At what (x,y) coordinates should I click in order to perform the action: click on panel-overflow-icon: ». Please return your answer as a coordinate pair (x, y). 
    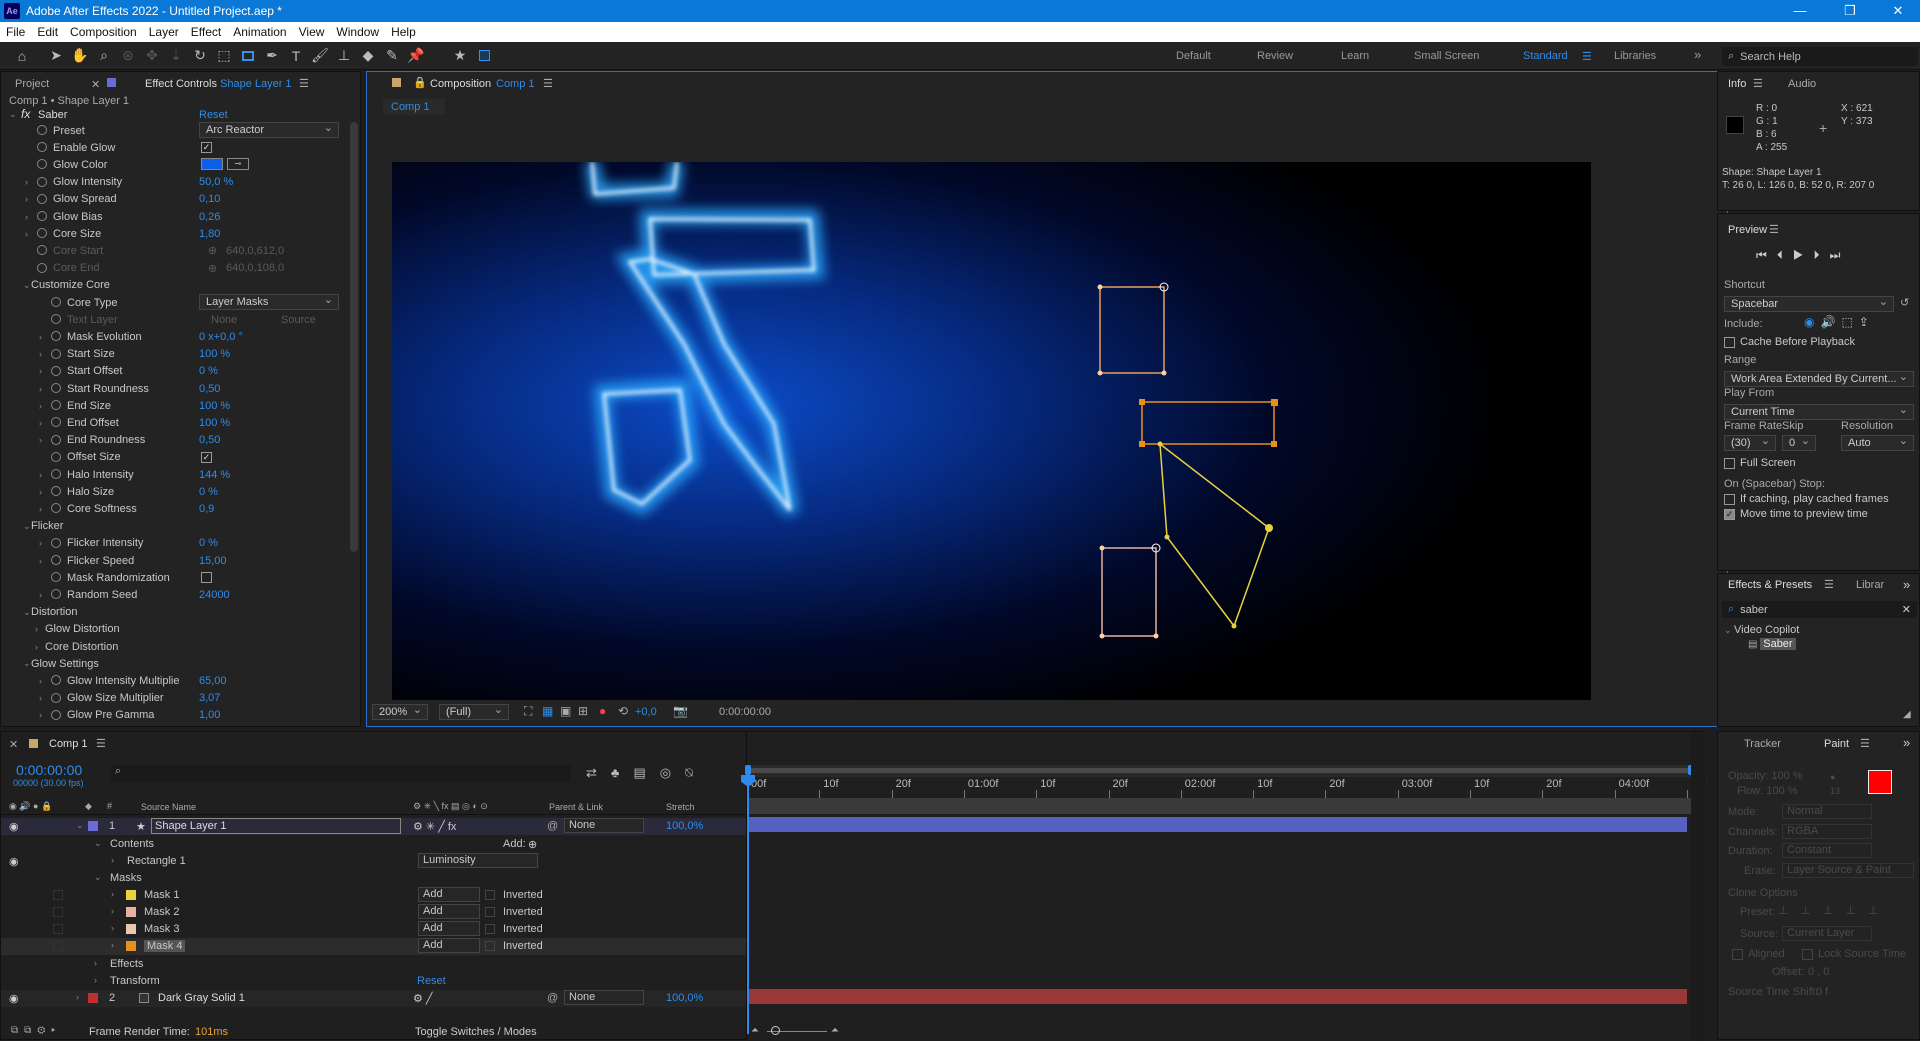
    Looking at the image, I should click on (1906, 584).